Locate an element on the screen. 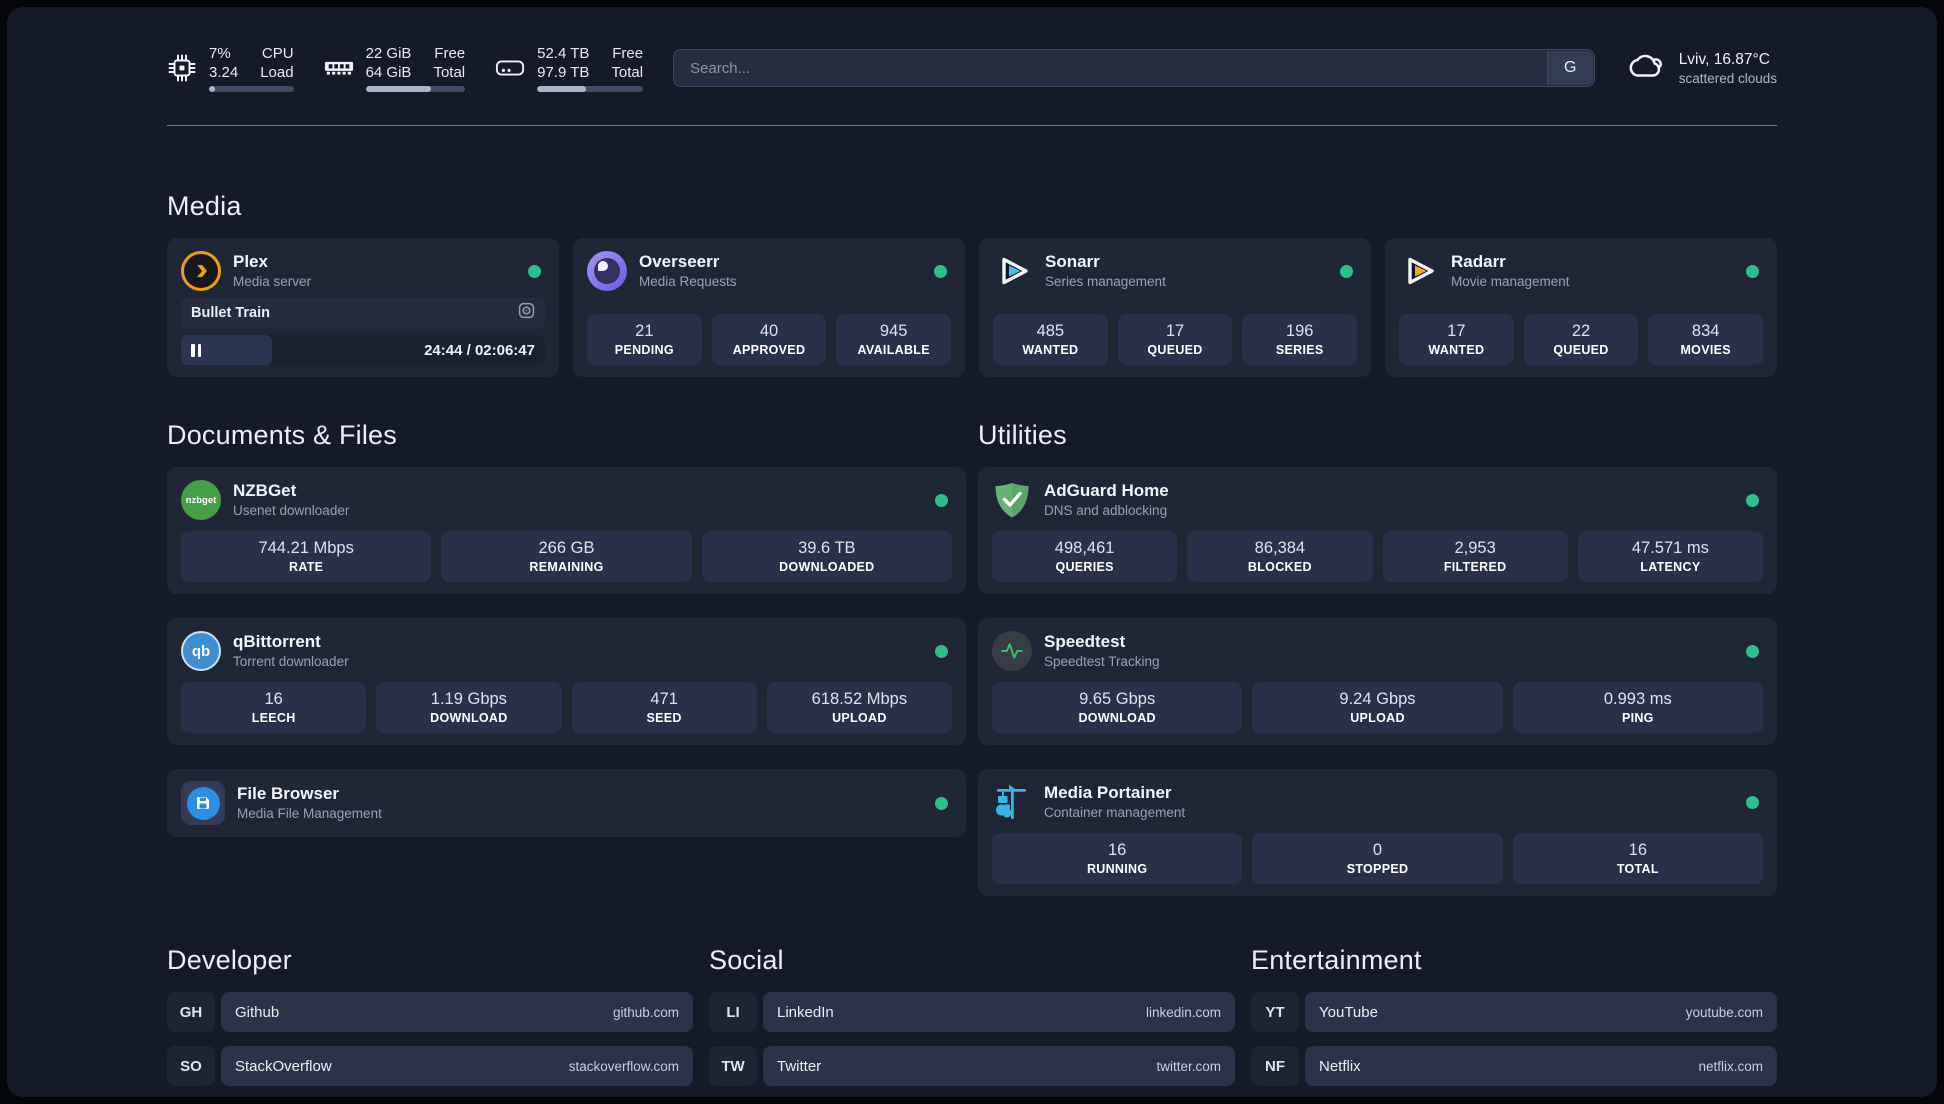 This screenshot has width=1944, height=1104. nzbget-icon: nzbget is located at coordinates (201, 500).